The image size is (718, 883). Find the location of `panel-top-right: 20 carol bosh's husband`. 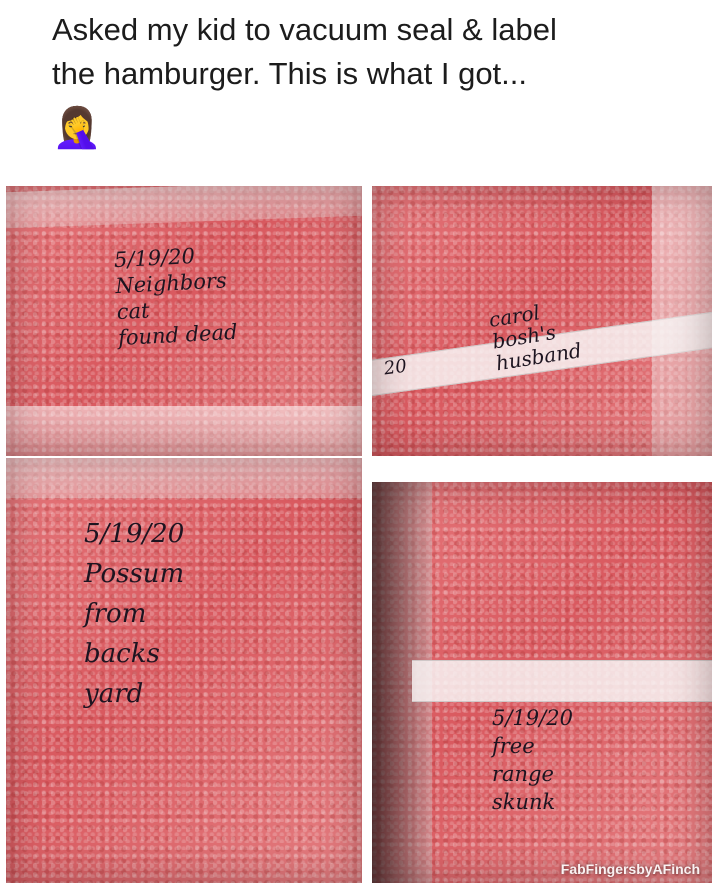

panel-top-right: 20 carol bosh's husband is located at coordinates (542, 321).